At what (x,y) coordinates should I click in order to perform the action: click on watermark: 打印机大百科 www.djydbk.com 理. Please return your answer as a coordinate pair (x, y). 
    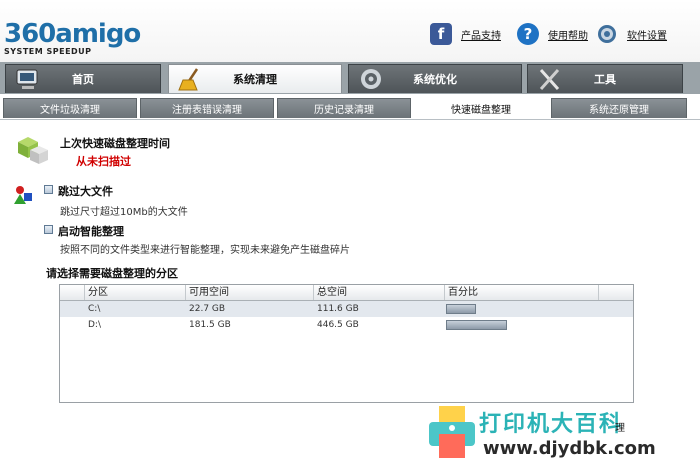
    Looking at the image, I should click on (561, 432).